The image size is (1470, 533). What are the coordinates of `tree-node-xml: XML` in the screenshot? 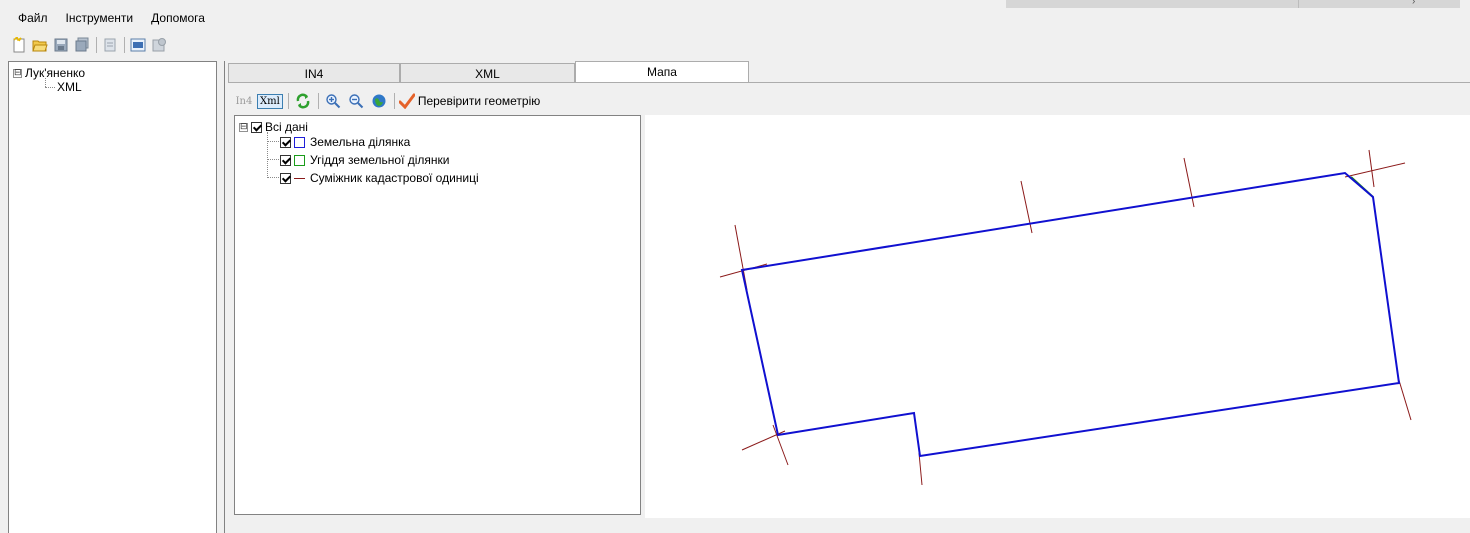 It's located at (69, 87).